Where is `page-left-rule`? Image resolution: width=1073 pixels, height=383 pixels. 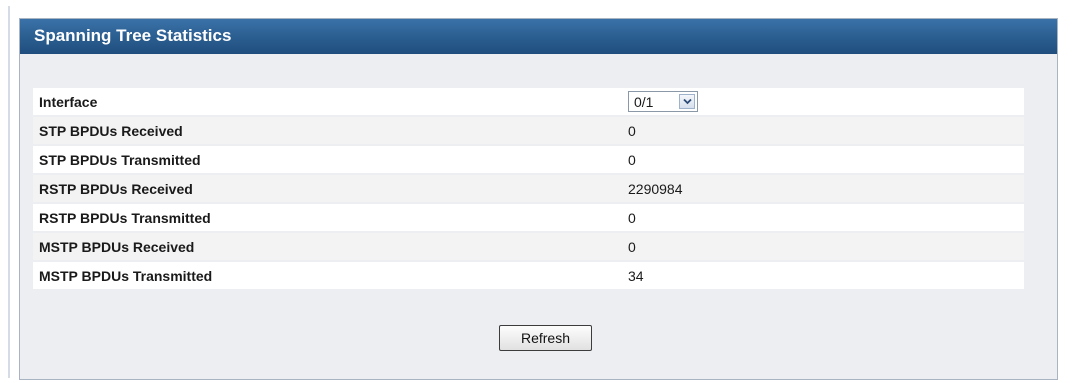 page-left-rule is located at coordinates (9, 192).